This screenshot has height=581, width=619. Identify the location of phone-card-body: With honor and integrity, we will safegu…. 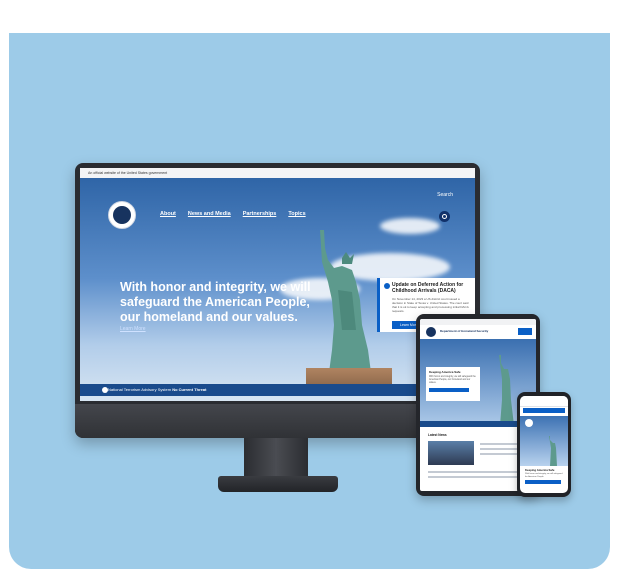
(544, 475).